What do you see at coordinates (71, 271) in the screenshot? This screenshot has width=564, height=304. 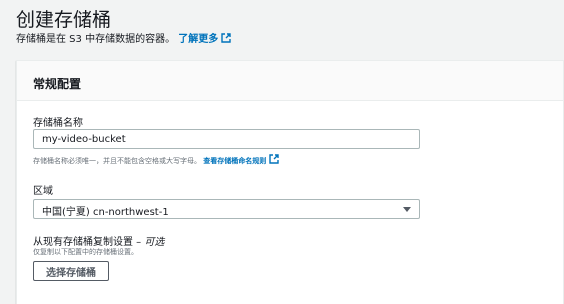 I see `choose-bucket-button: 选择存储桶` at bounding box center [71, 271].